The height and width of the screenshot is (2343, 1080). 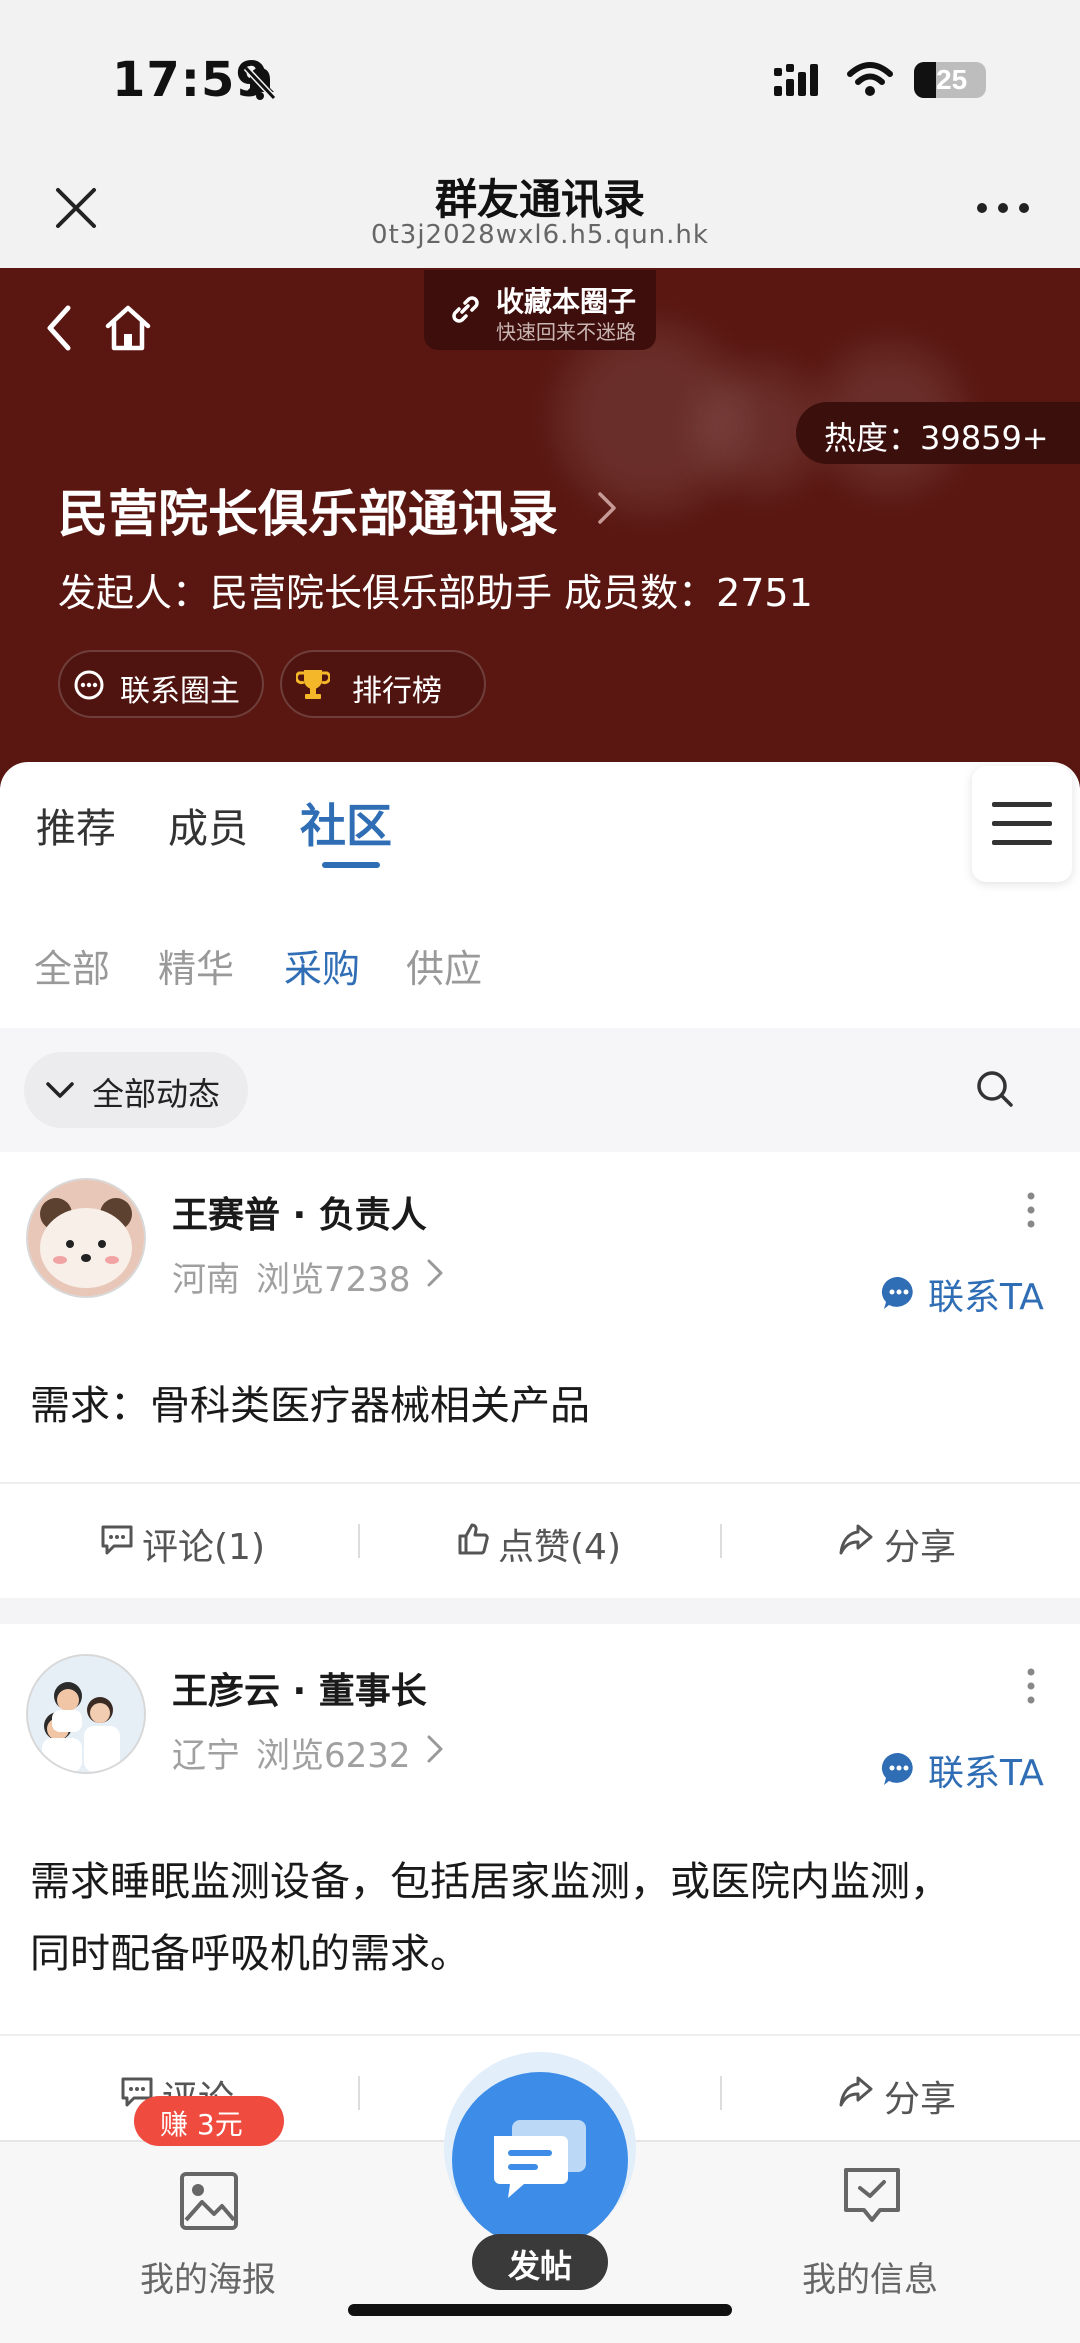 What do you see at coordinates (76, 825) in the screenshot?
I see `tab-recommend: 推荐` at bounding box center [76, 825].